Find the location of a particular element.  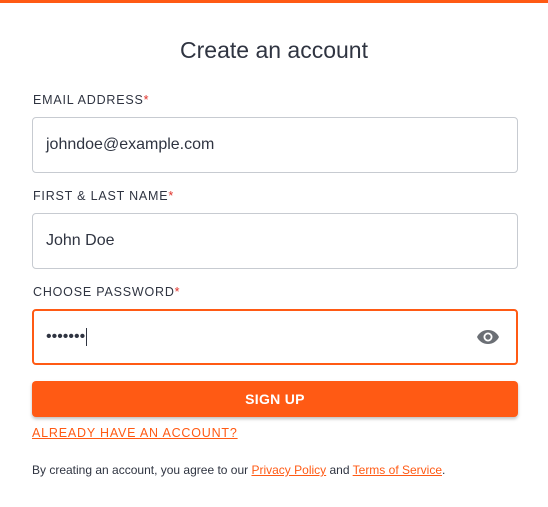

email-value: johndoe@example.com is located at coordinates (130, 144).